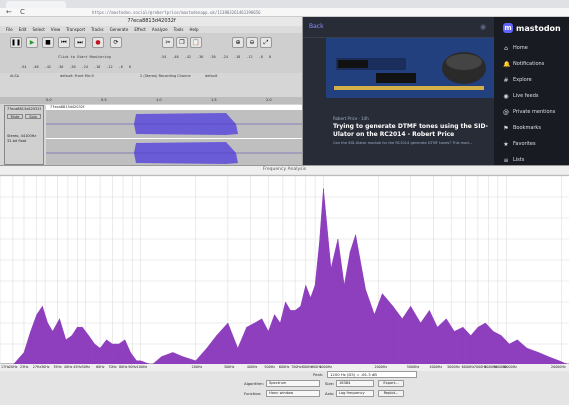 The image size is (569, 405). Describe the element at coordinates (536, 128) in the screenshot. I see `nav-bookmarks: ⚑ Bookmarks` at that location.